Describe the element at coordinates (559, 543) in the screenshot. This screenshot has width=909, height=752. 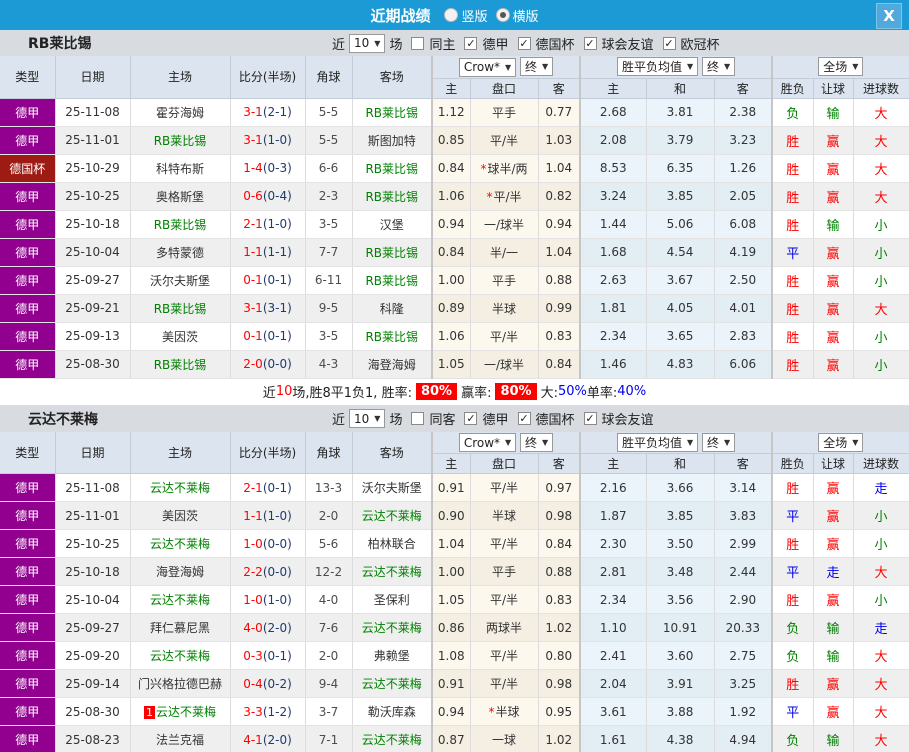
I see `asian-away-odds: 0.84` at that location.